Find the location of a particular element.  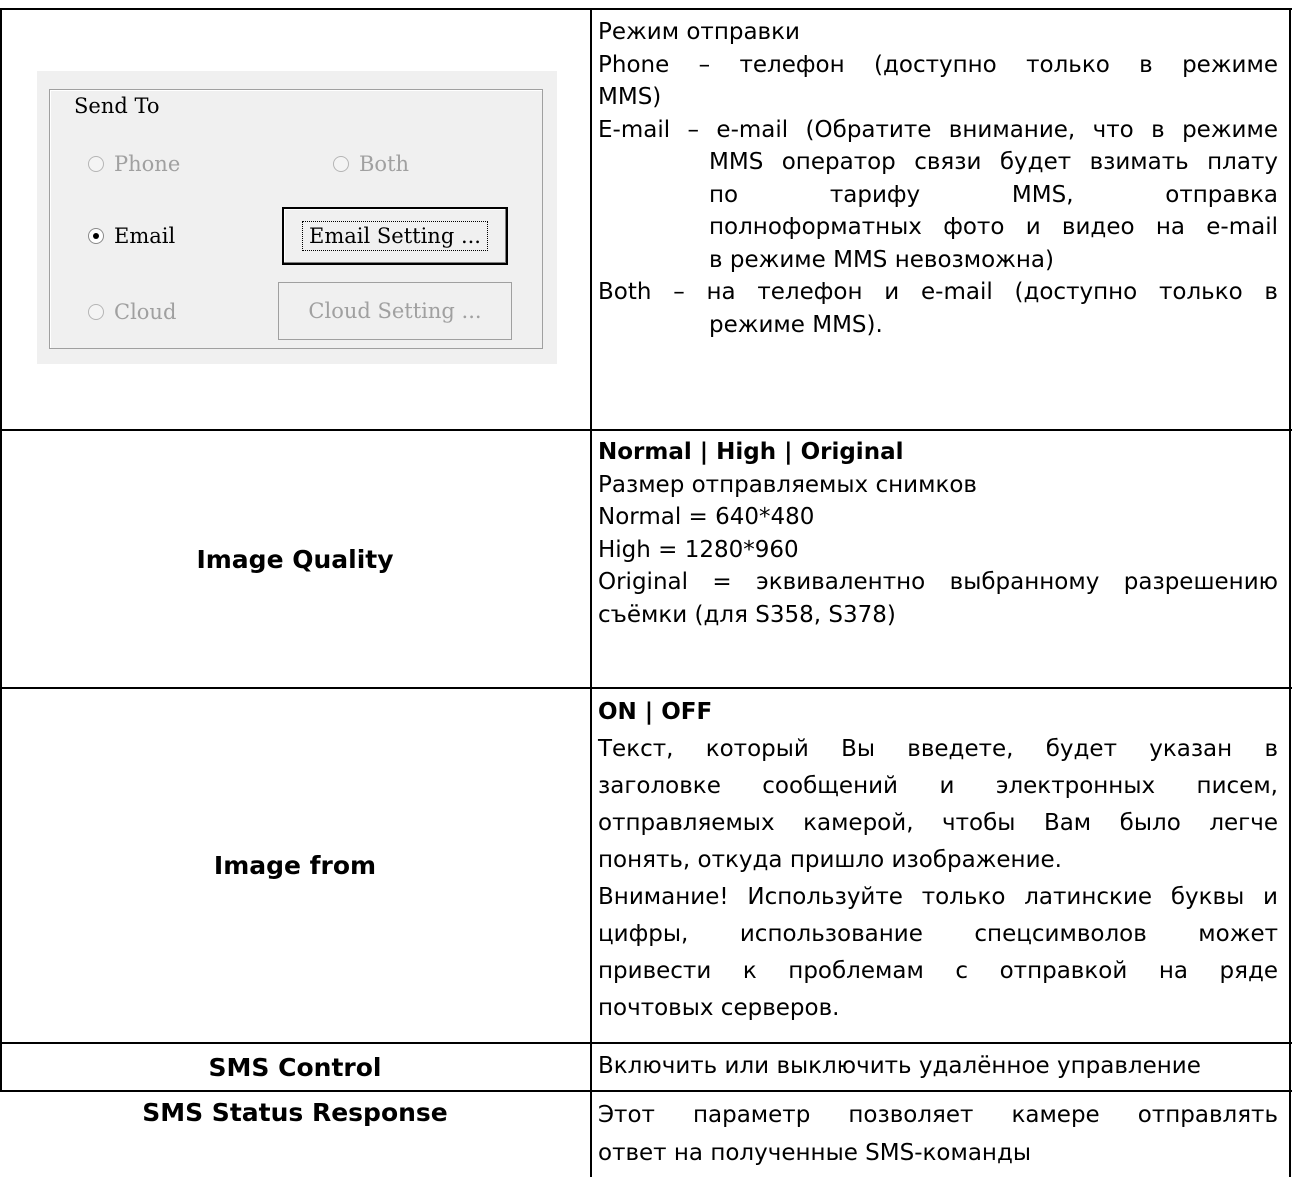

option-values: ON | OFF is located at coordinates (655, 712).